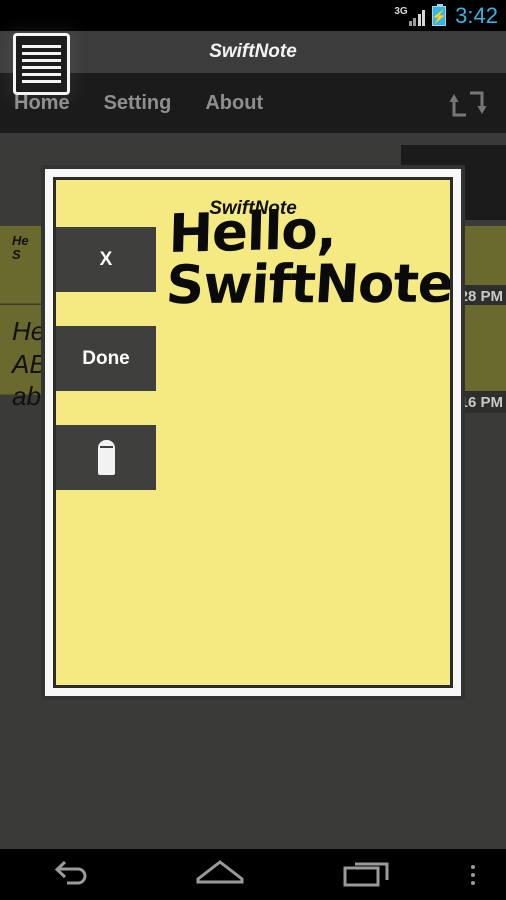 The width and height of the screenshot is (506, 900). I want to click on overflow-menu-icon, so click(473, 874).